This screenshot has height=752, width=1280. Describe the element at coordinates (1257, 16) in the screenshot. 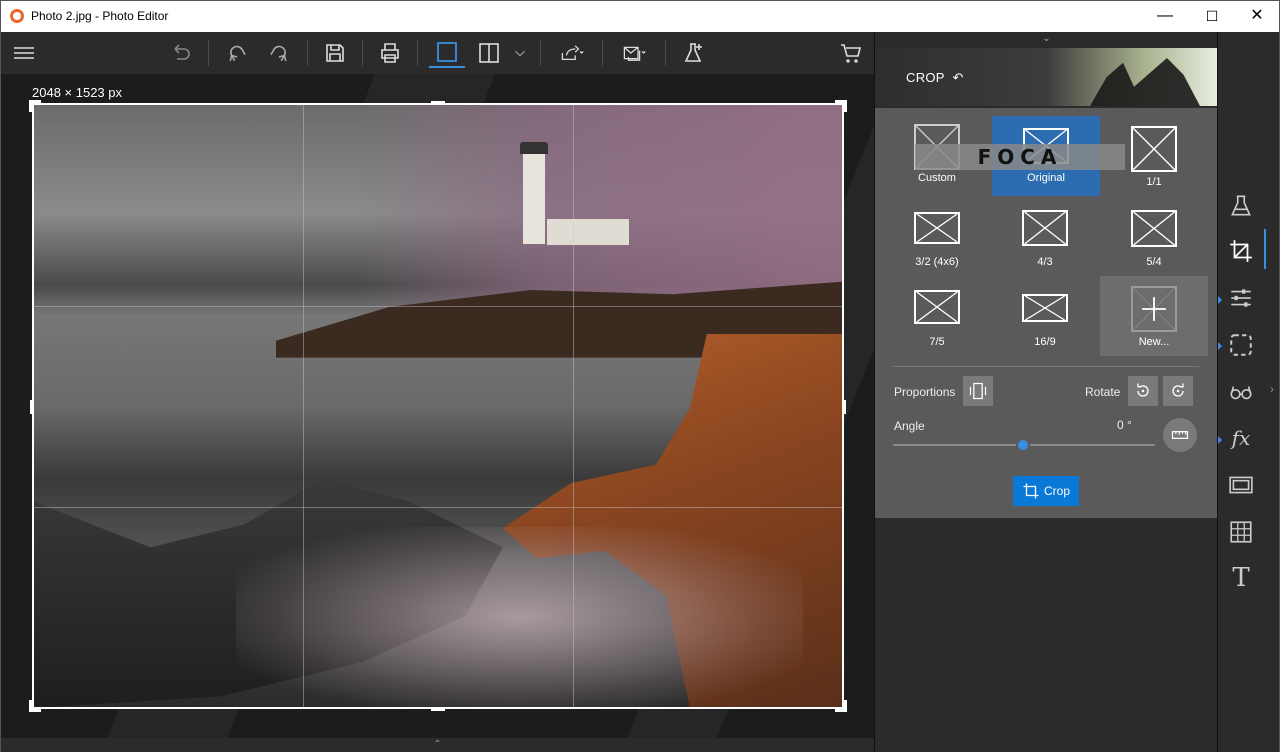

I see `close-button: ✕` at that location.